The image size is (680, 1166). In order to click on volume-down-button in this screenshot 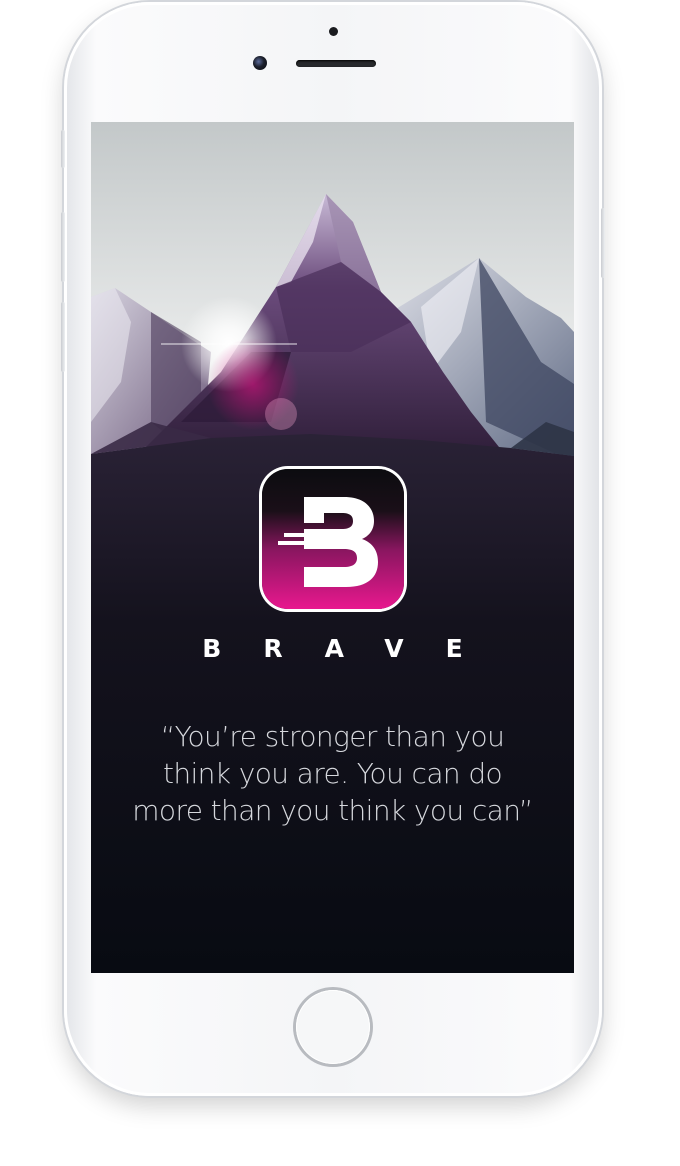, I will do `click(63, 337)`.